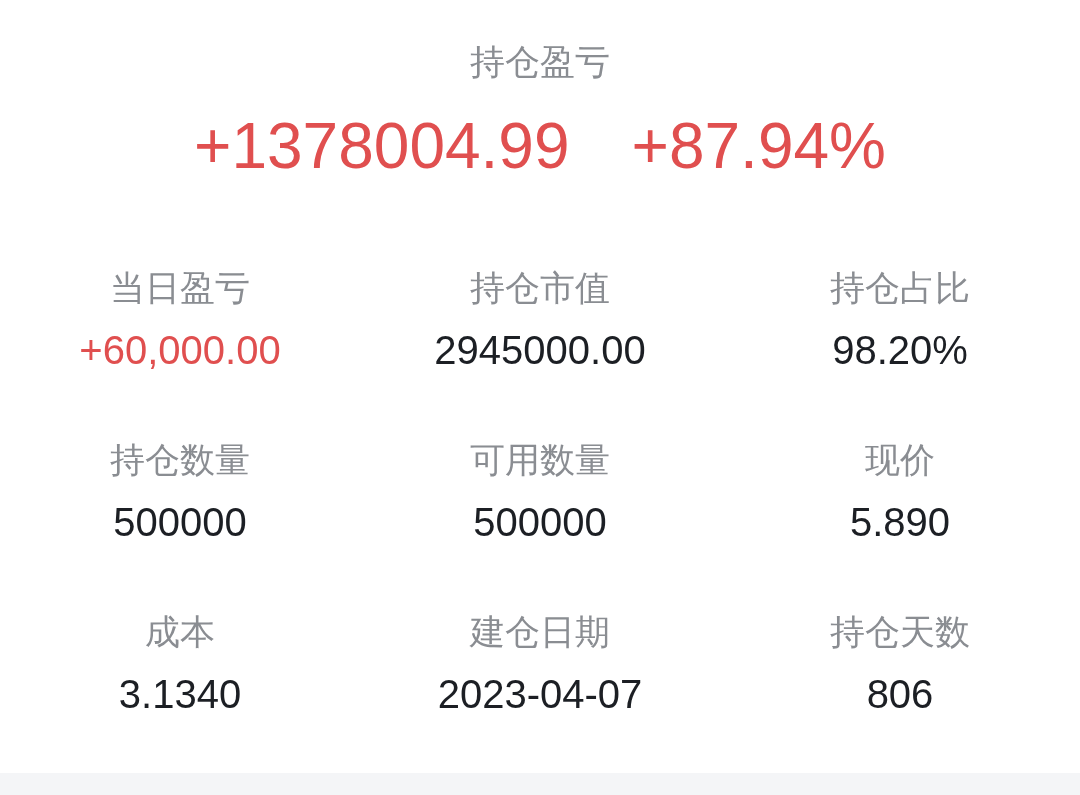 The image size is (1080, 795). What do you see at coordinates (540, 288) in the screenshot?
I see `stat-label: 持仓市值` at bounding box center [540, 288].